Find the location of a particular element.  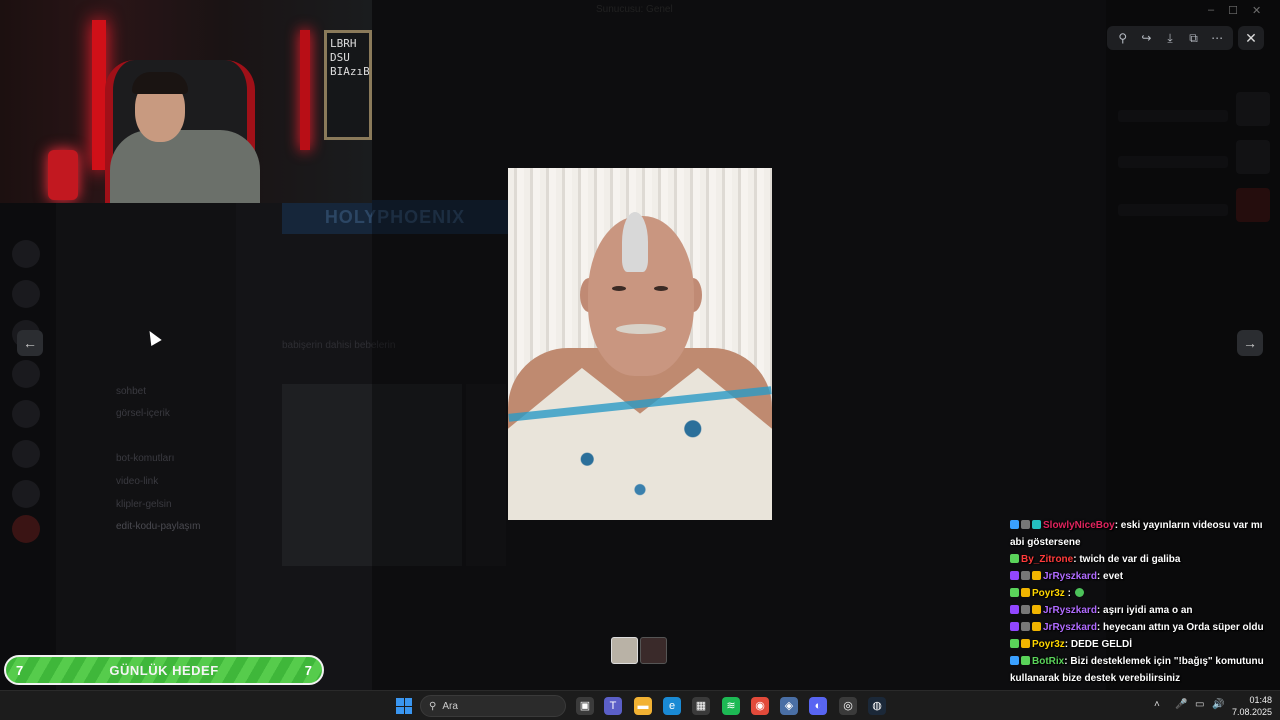

viewer-image is located at coordinates (640, 344).